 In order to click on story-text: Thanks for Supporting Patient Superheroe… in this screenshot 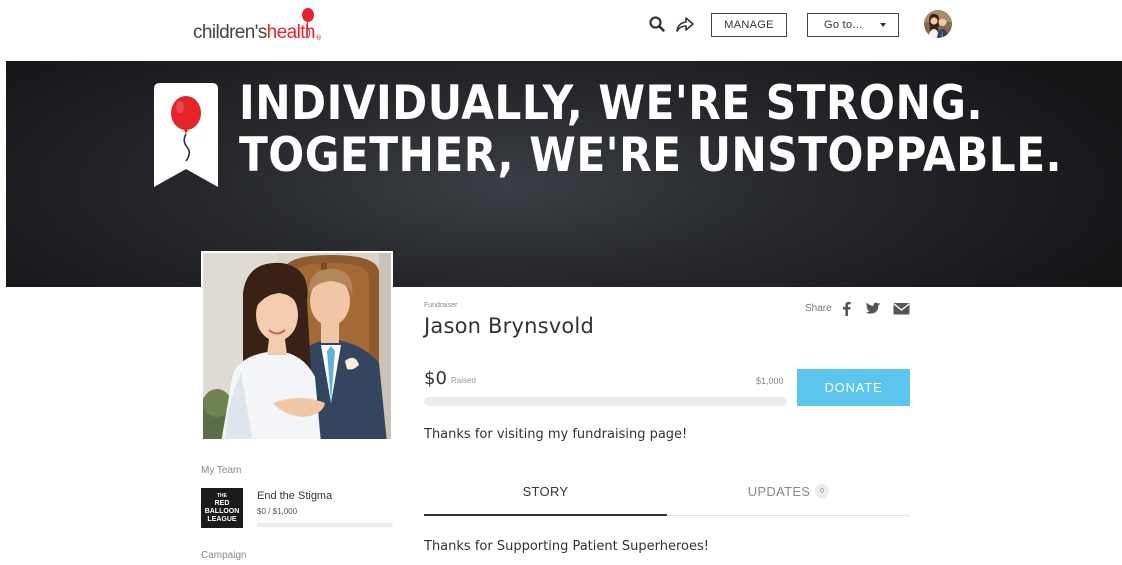, I will do `click(566, 546)`.